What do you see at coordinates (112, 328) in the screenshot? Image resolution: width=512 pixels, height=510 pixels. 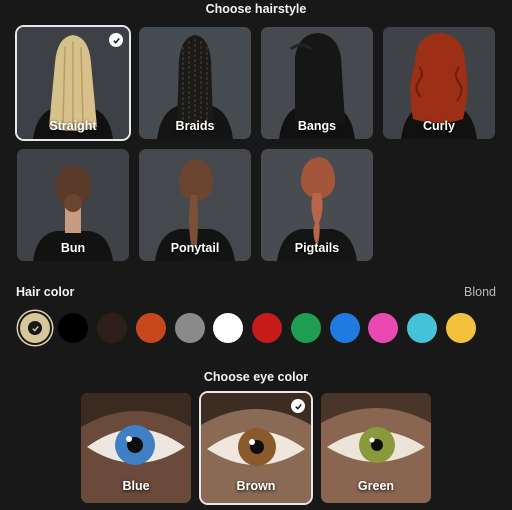 I see `swatch-dark-brown` at bounding box center [112, 328].